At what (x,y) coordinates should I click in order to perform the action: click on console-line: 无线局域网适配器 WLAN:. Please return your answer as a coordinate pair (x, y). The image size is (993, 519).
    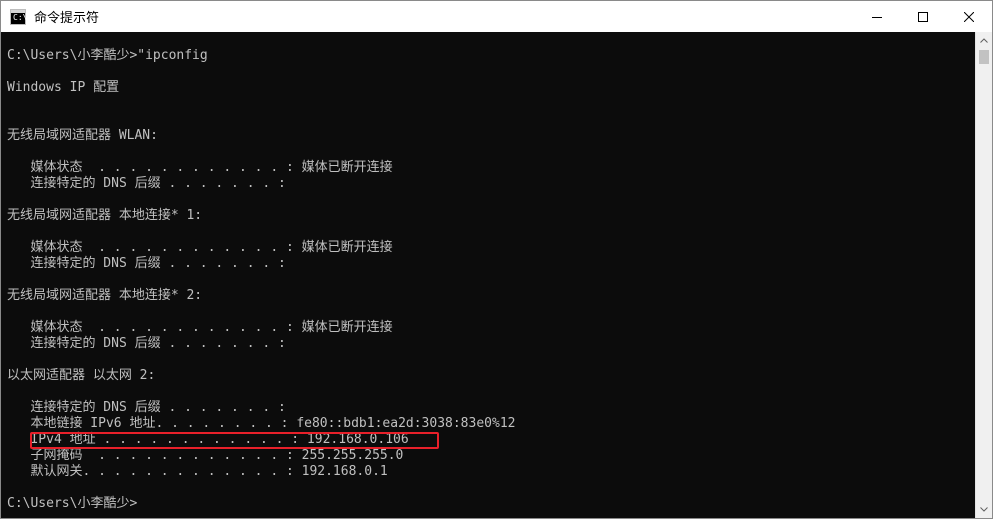
    Looking at the image, I should click on (82, 135).